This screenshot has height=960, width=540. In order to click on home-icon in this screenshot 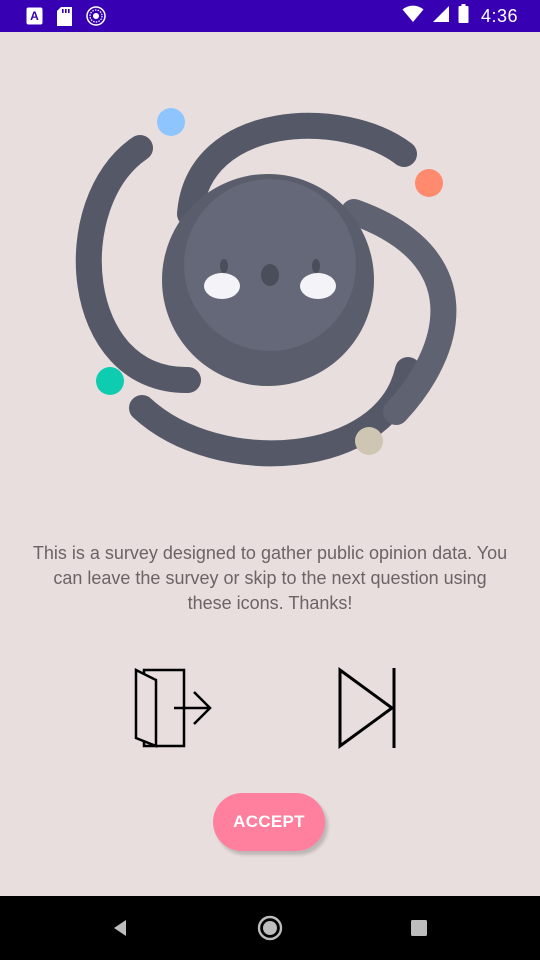, I will do `click(270, 928)`.